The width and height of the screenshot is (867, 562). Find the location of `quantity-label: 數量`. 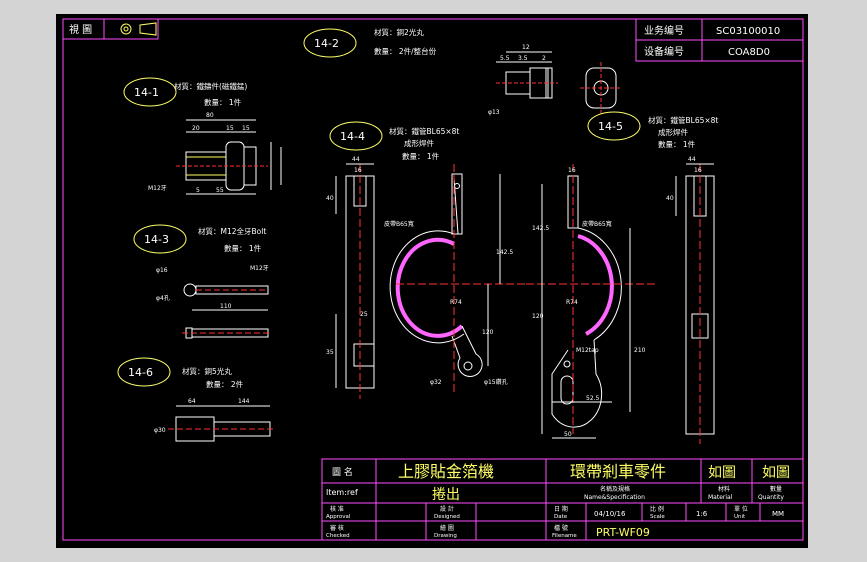

quantity-label: 數量 is located at coordinates (776, 489).